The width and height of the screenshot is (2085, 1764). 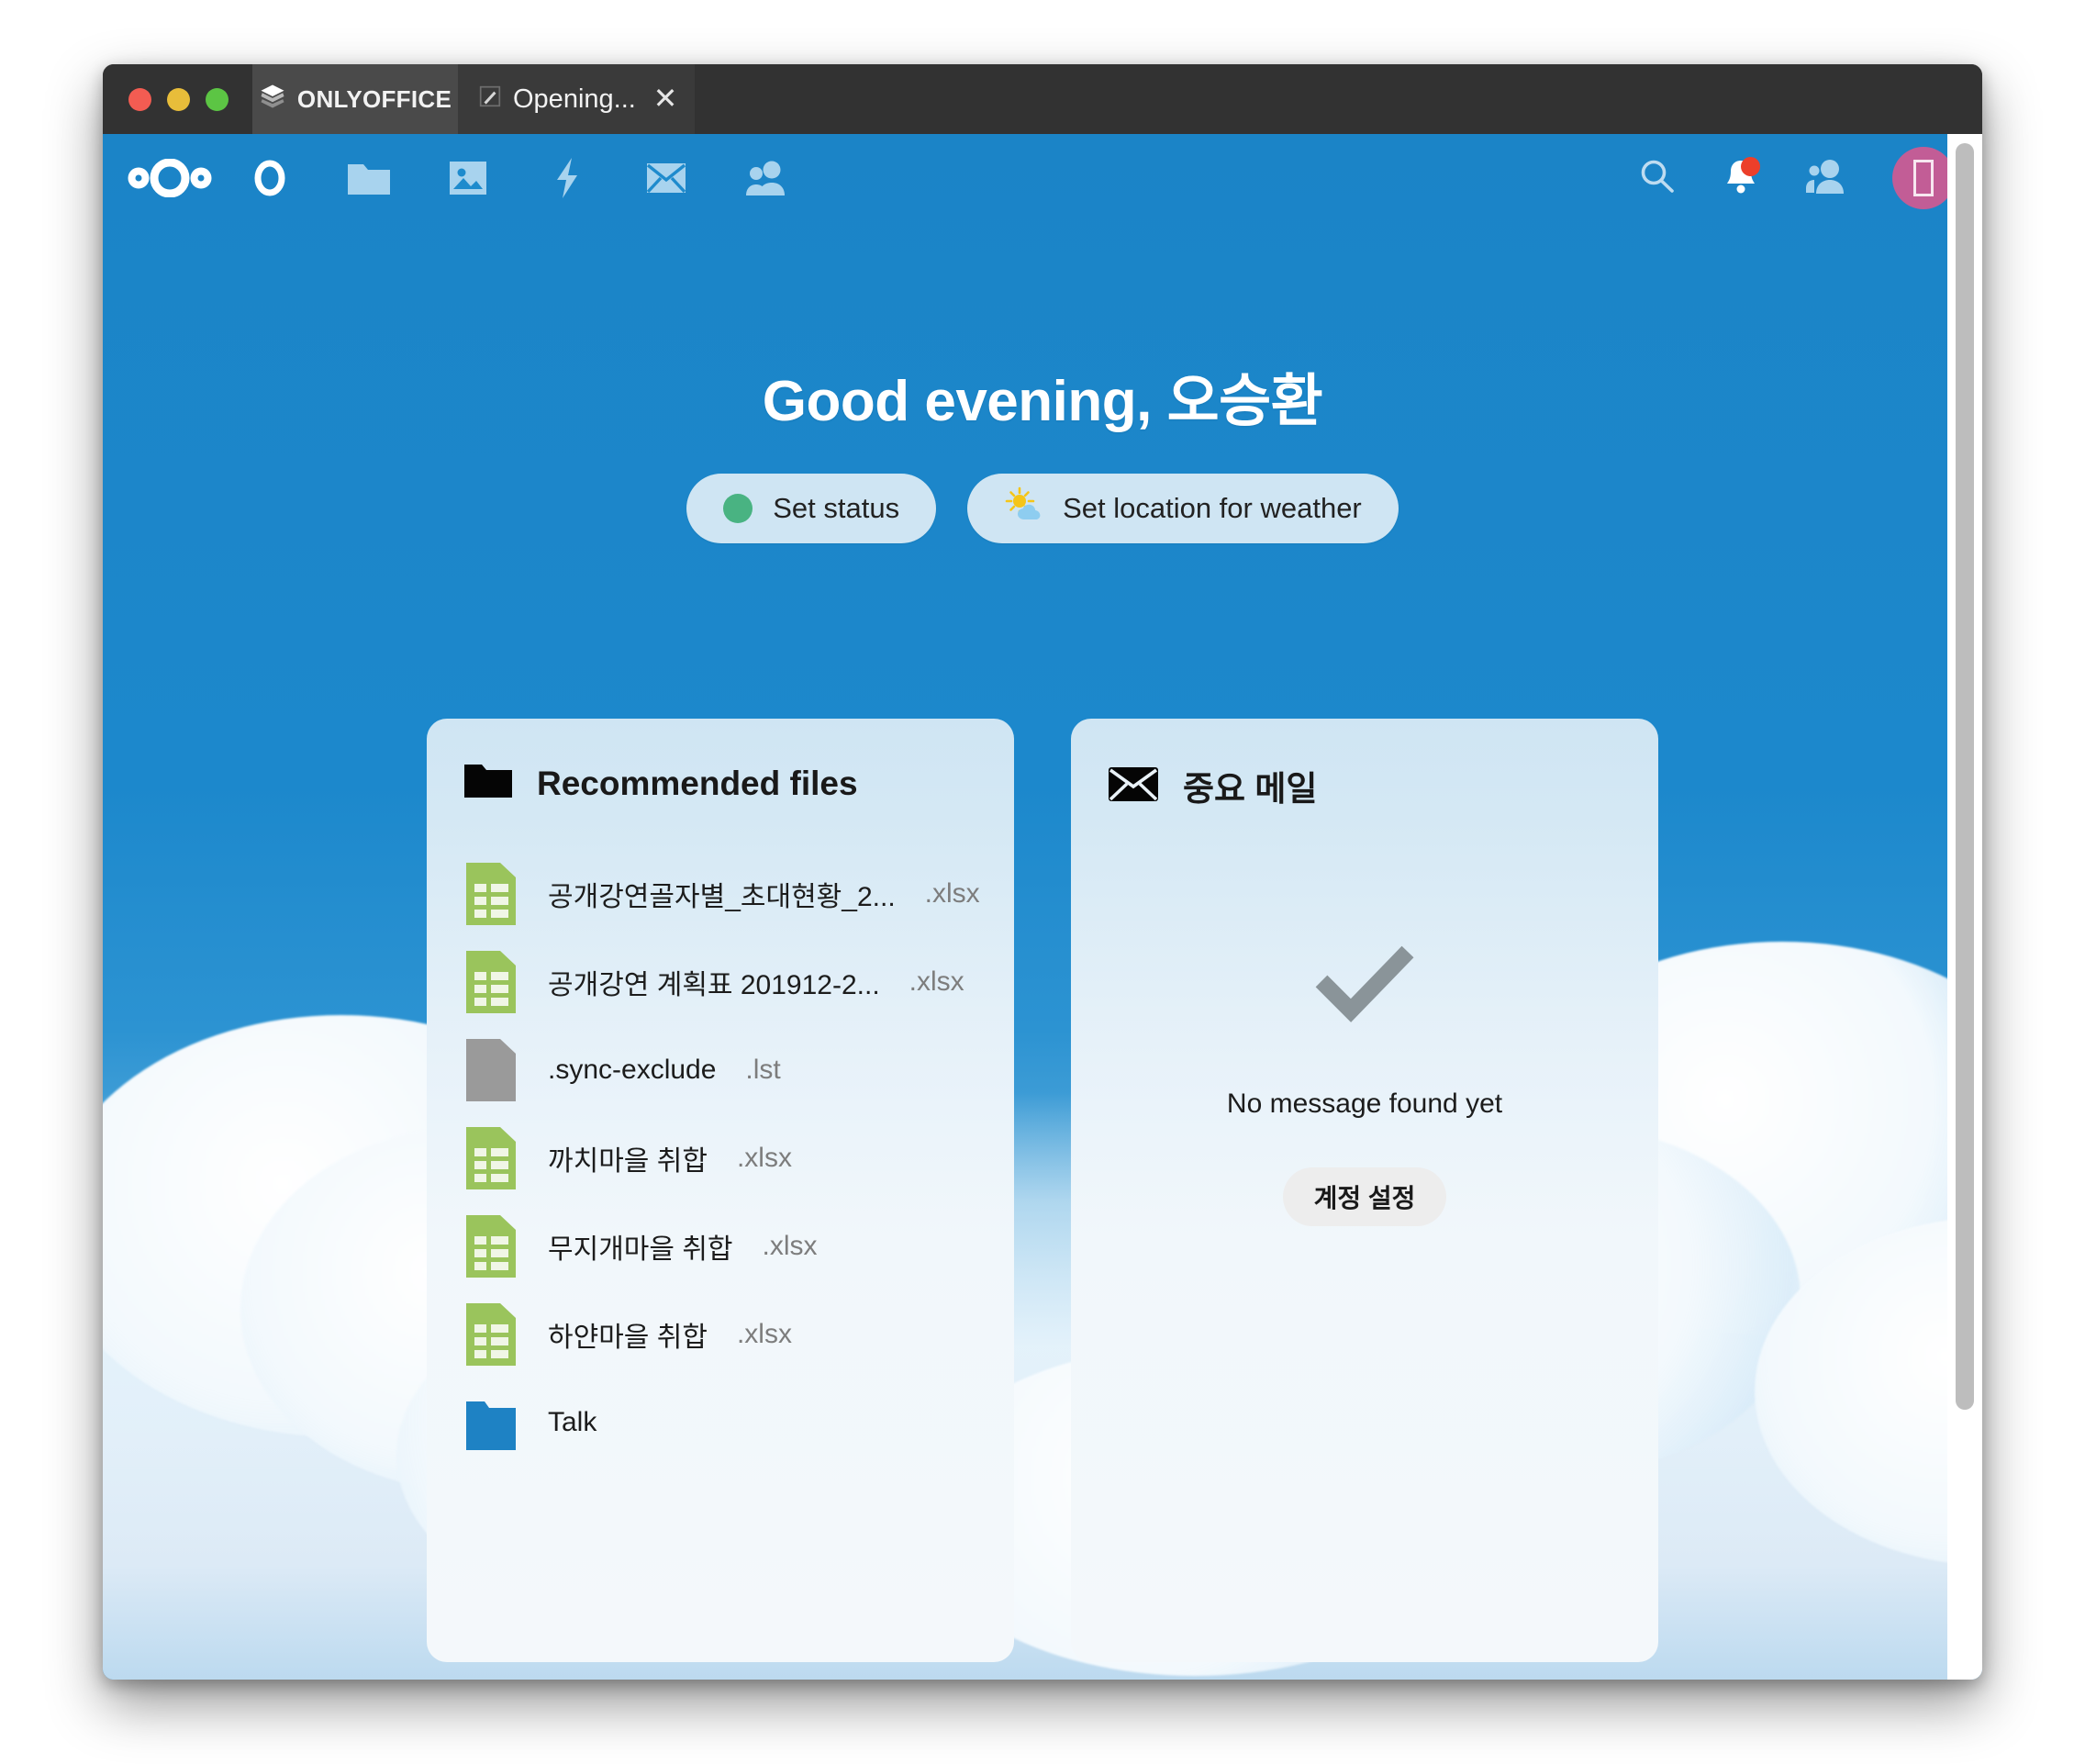 I want to click on tab-onlyoffice: ONLYOFFICE, so click(x=355, y=99).